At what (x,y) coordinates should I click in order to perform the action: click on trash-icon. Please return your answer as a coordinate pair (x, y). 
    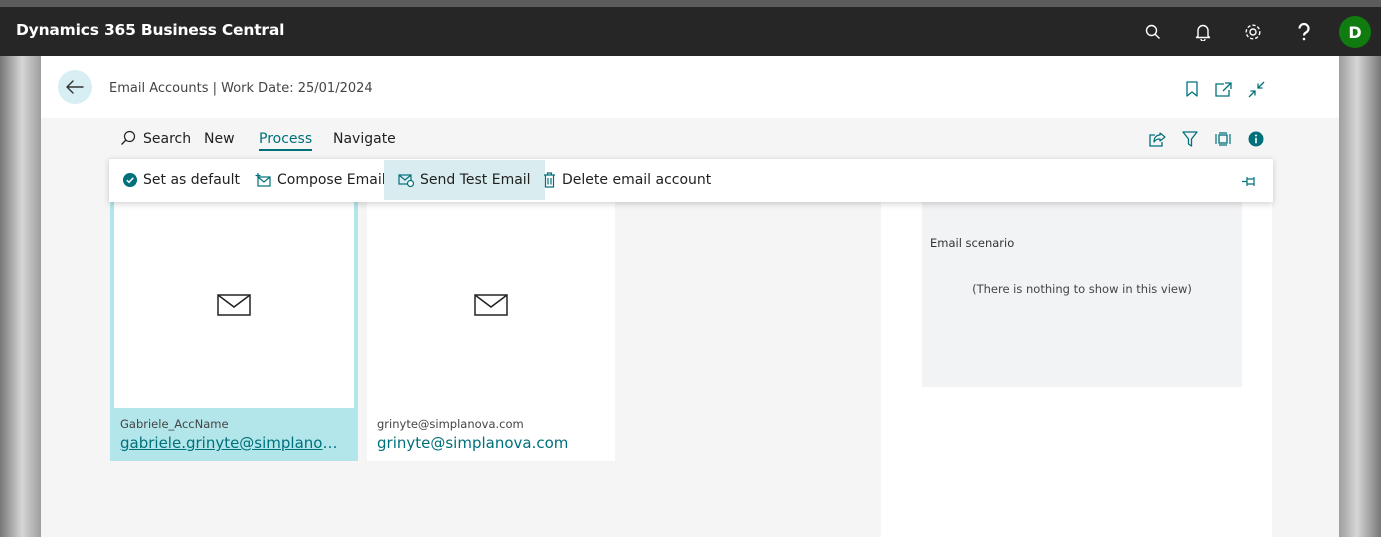
    Looking at the image, I should click on (549, 180).